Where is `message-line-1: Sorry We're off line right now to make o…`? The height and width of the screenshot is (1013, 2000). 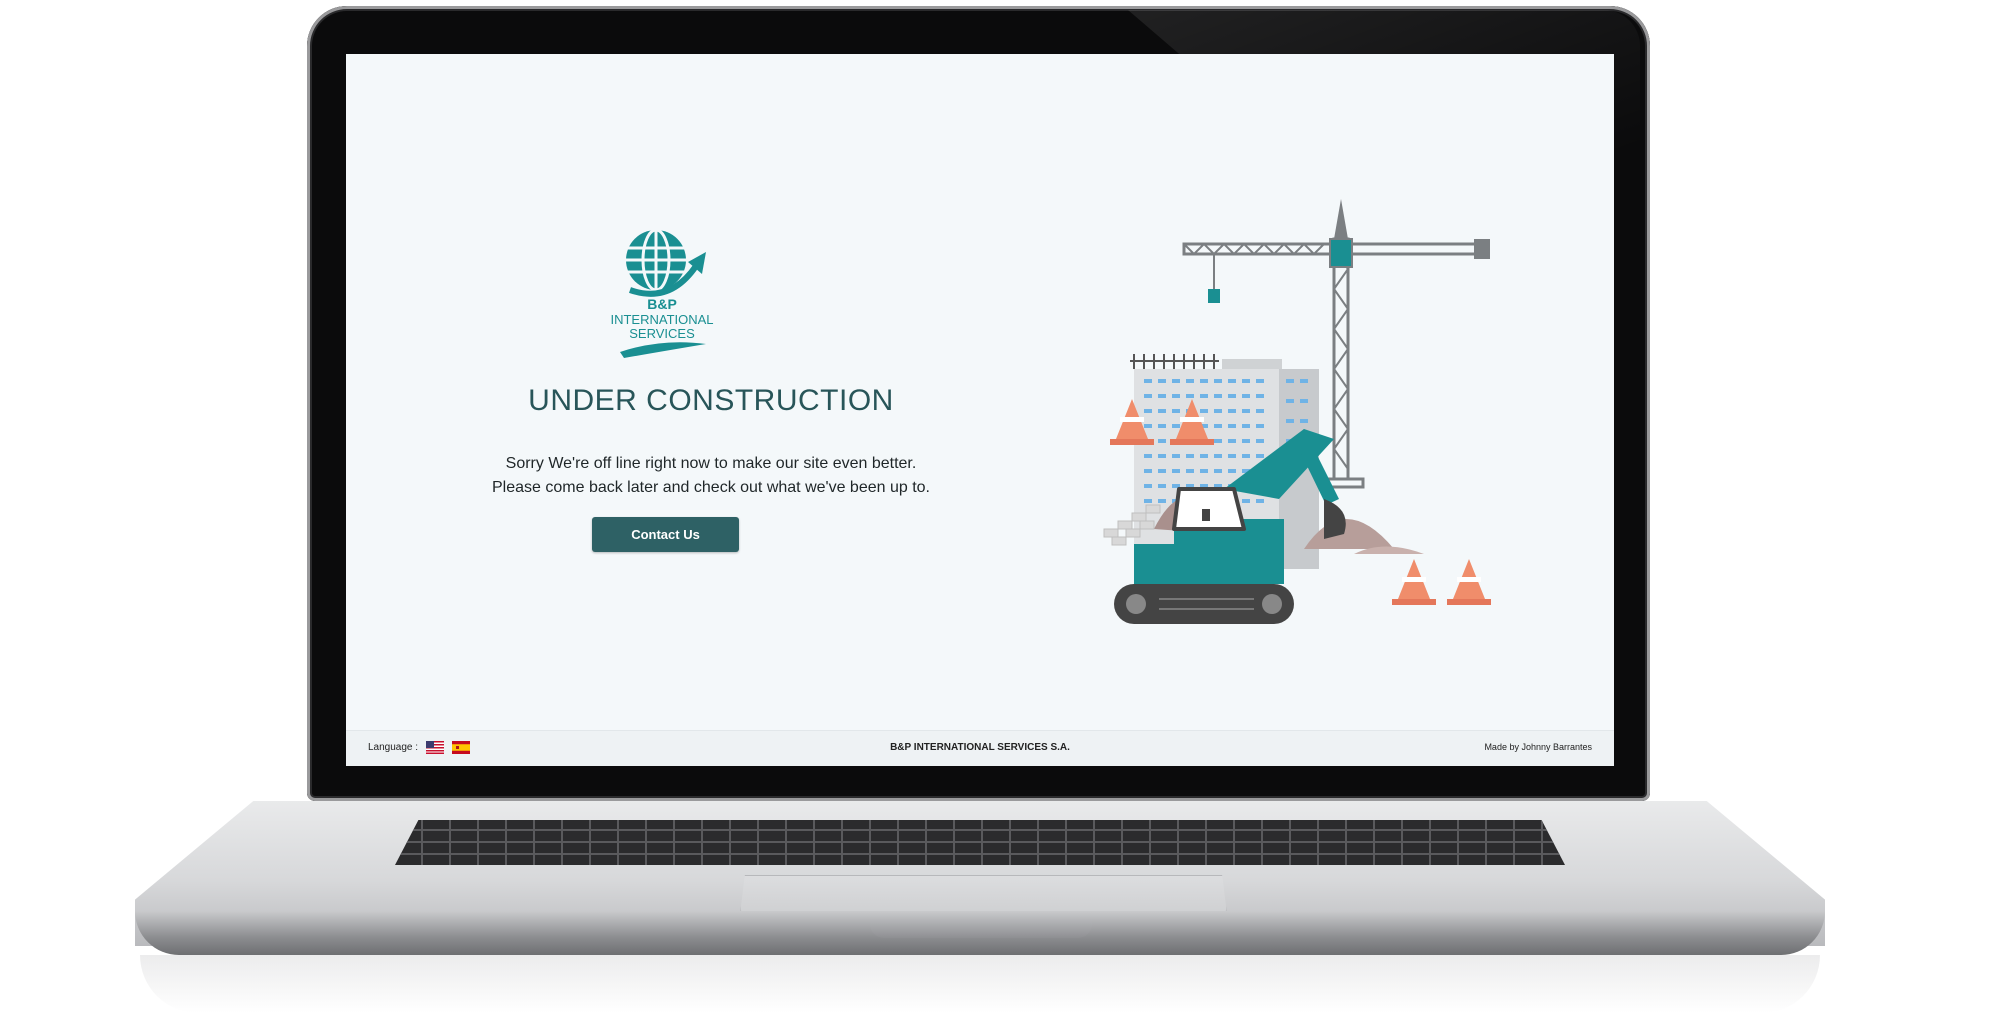
message-line-1: Sorry We're off line right now to make o… is located at coordinates (711, 463).